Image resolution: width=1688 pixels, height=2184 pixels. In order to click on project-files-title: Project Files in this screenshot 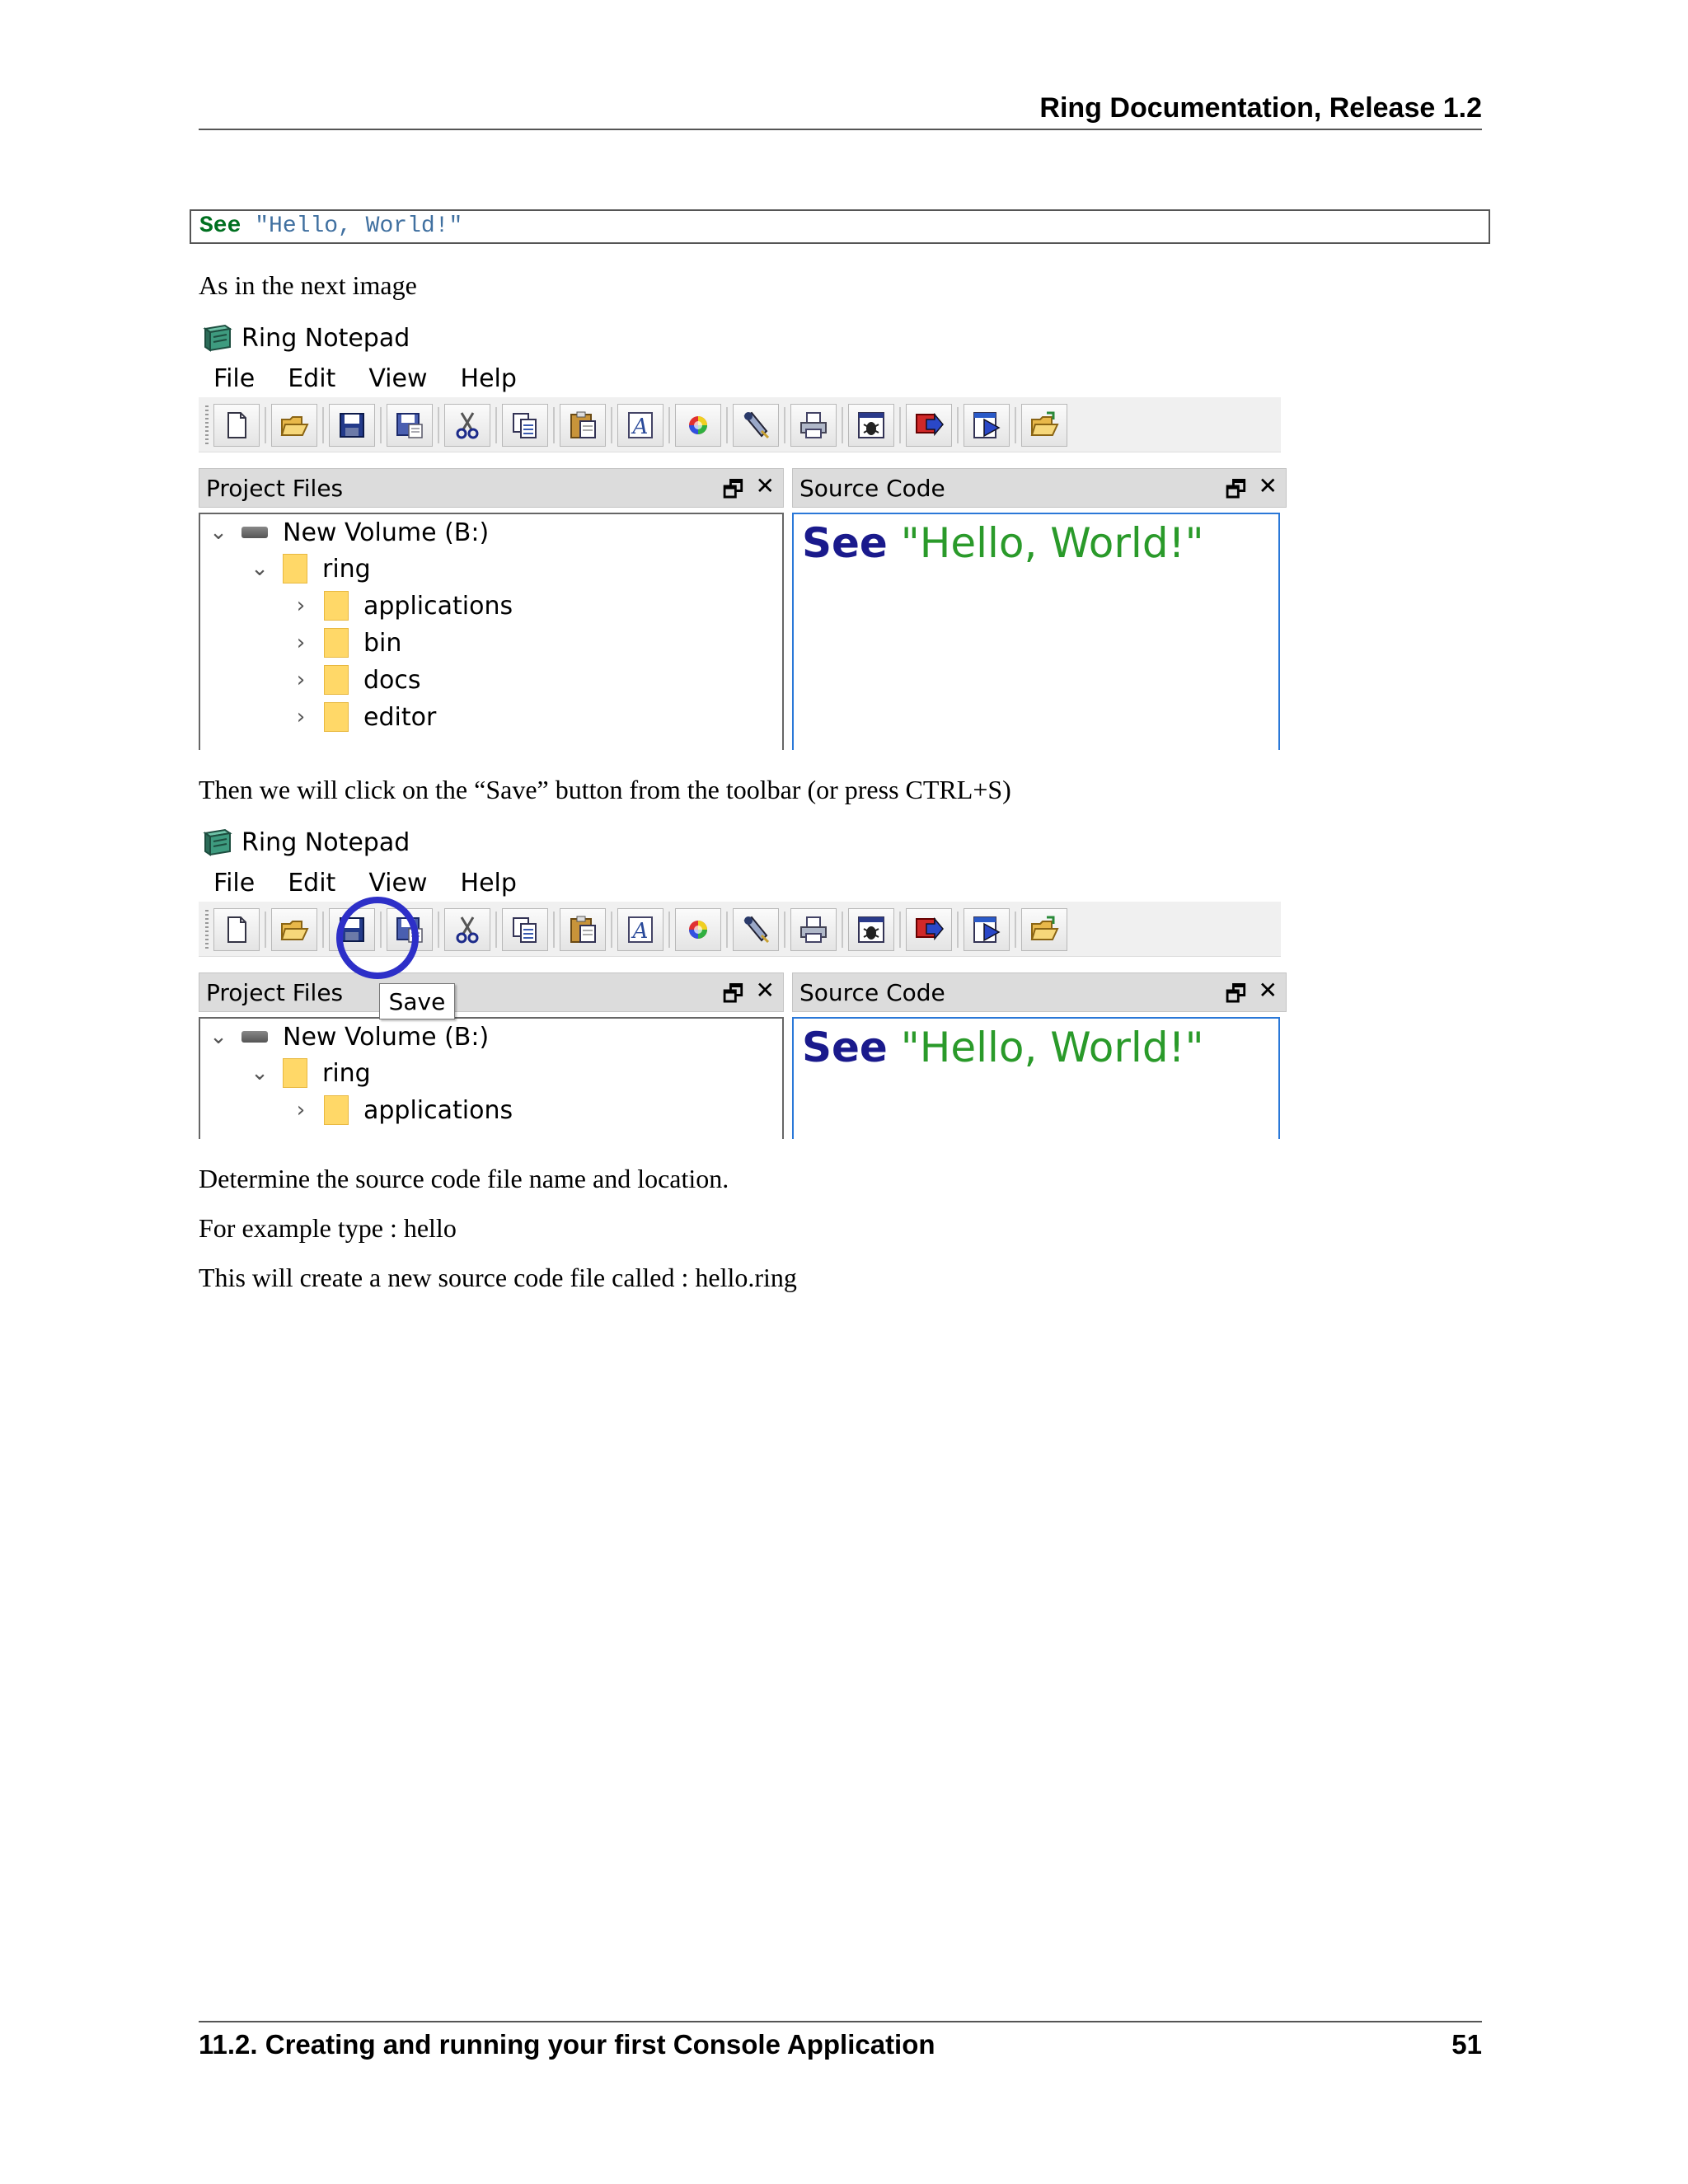, I will do `click(275, 488)`.